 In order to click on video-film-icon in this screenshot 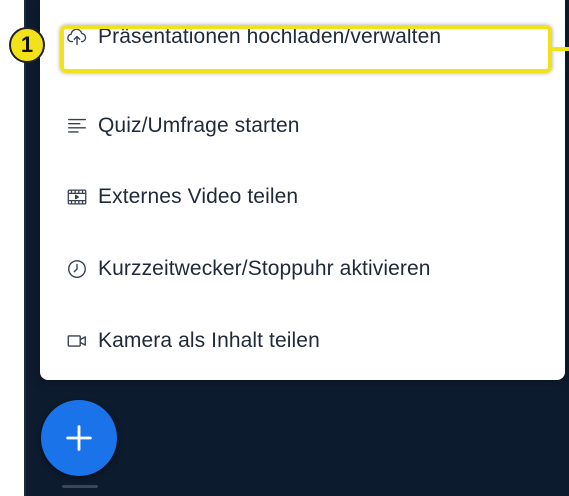, I will do `click(77, 197)`.